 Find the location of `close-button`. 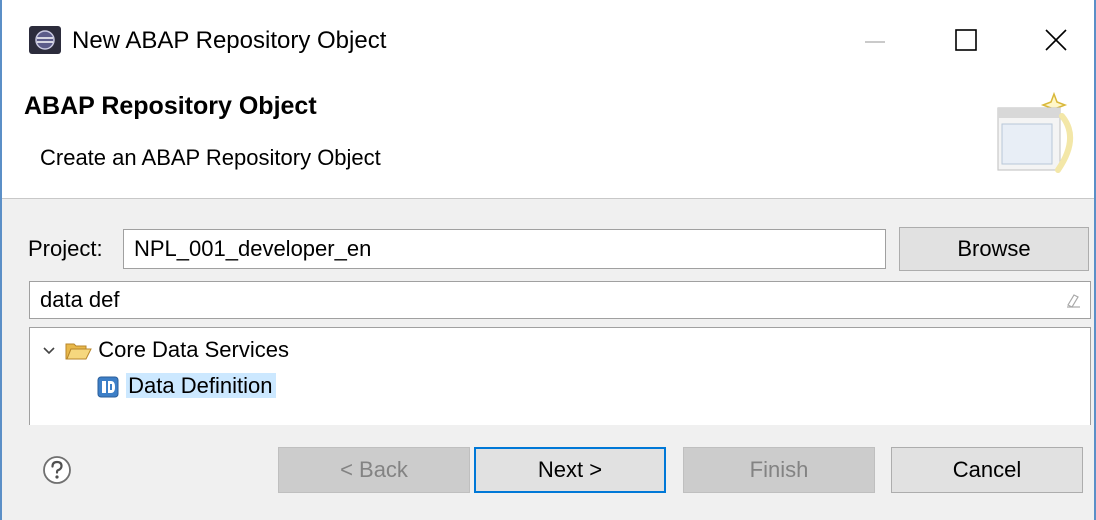

close-button is located at coordinates (1055, 40).